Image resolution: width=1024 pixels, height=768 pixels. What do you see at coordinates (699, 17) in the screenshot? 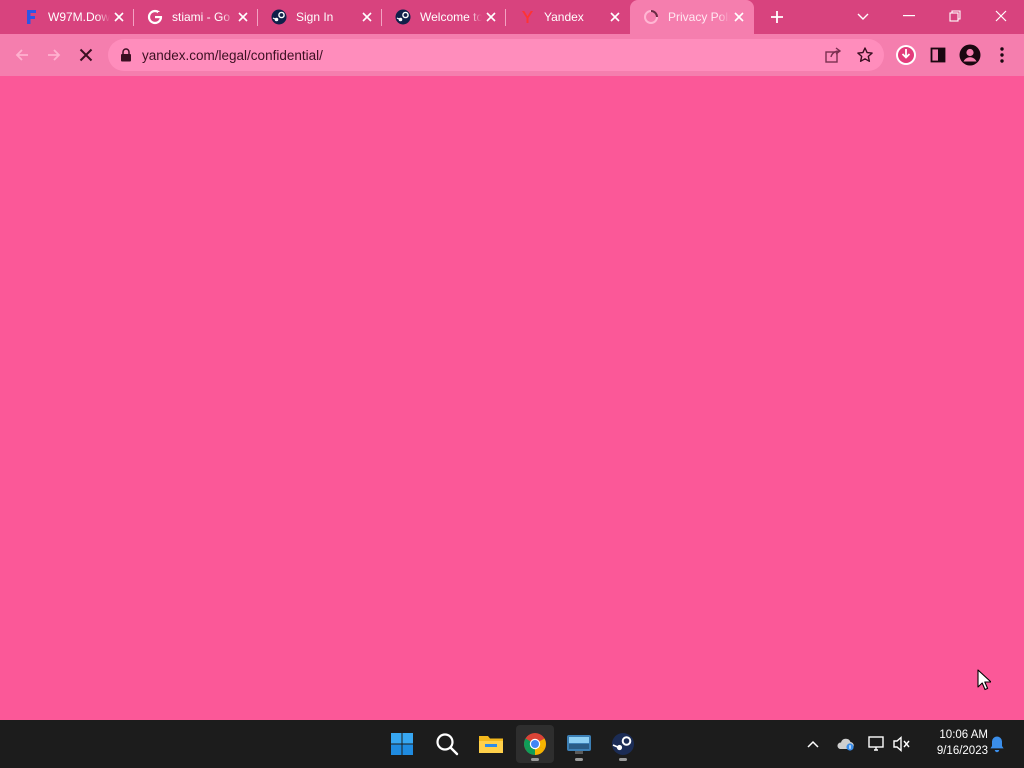
I see `tab-title: Privacy Poli` at bounding box center [699, 17].